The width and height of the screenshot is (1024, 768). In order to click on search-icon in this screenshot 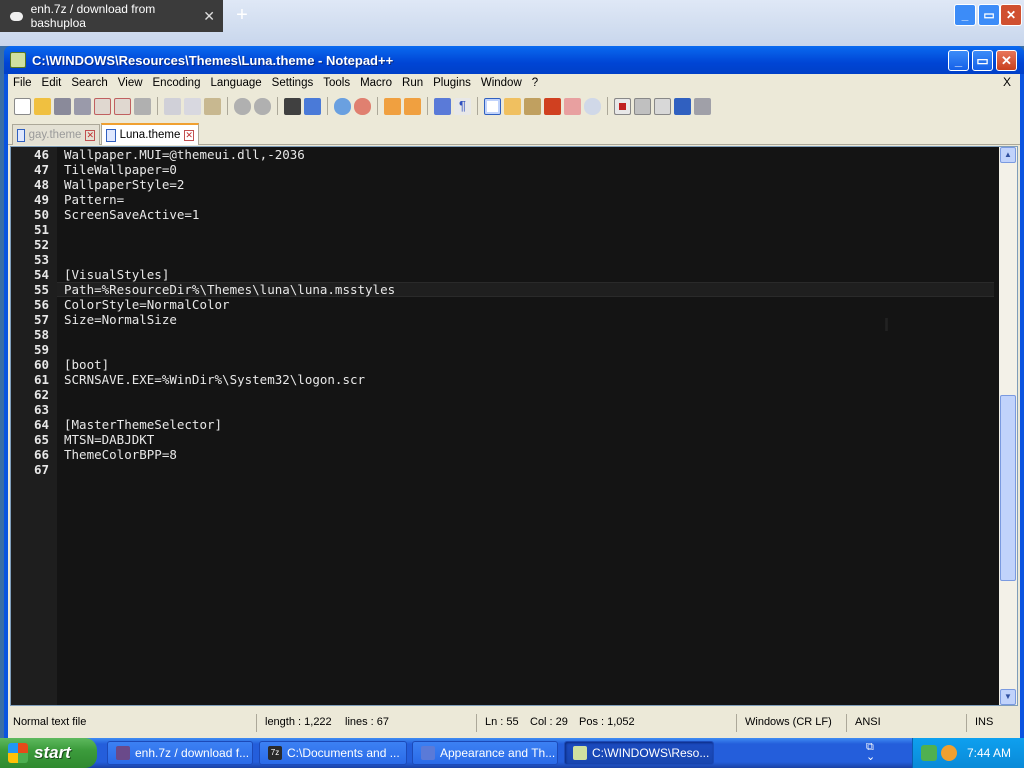, I will do `click(949, 753)`.